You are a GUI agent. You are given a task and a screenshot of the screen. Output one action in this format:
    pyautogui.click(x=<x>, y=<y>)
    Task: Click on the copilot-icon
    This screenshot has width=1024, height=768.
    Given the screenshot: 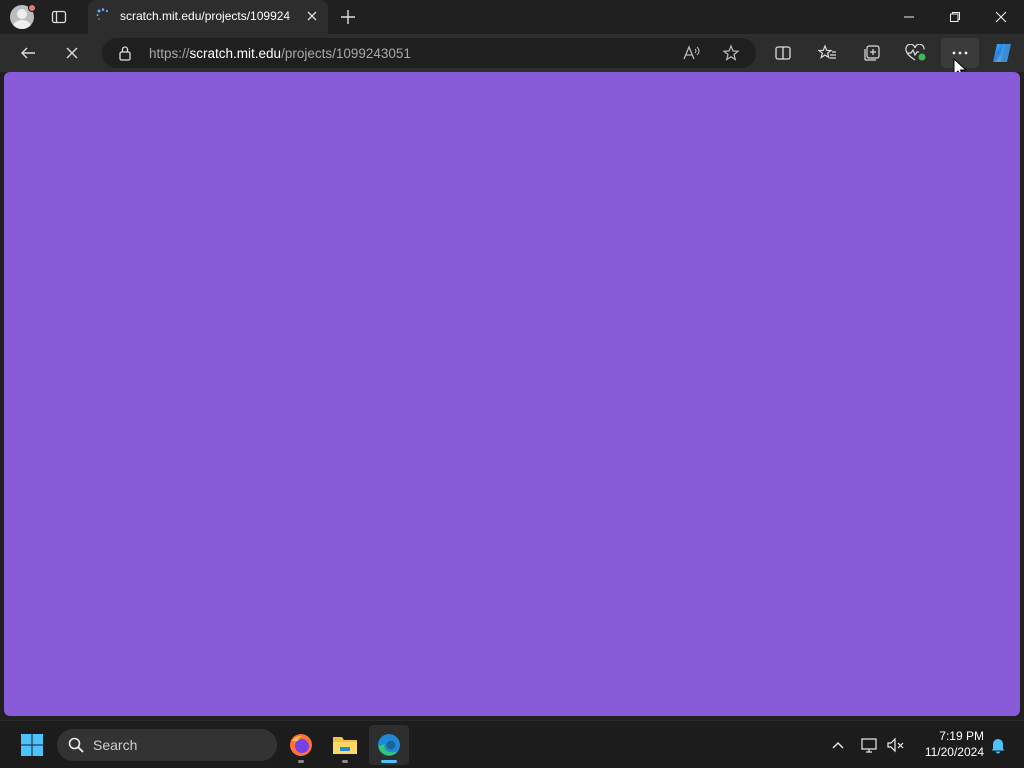 What is the action you would take?
    pyautogui.click(x=1002, y=53)
    